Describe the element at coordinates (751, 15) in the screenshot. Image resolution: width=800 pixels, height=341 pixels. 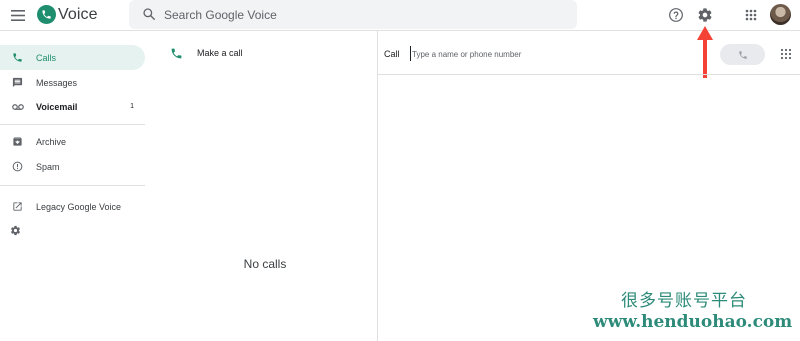
I see `apps-grid-icon` at that location.